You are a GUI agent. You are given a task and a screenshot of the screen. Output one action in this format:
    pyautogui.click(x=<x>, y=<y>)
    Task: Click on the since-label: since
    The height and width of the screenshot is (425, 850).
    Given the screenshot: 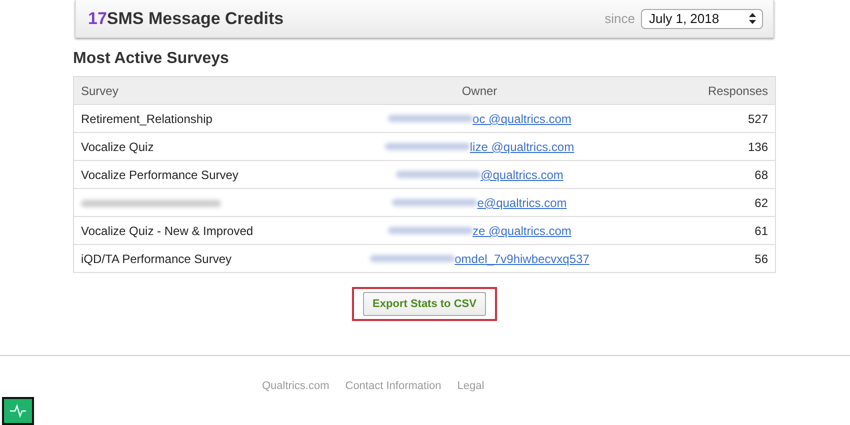 What is the action you would take?
    pyautogui.click(x=619, y=18)
    